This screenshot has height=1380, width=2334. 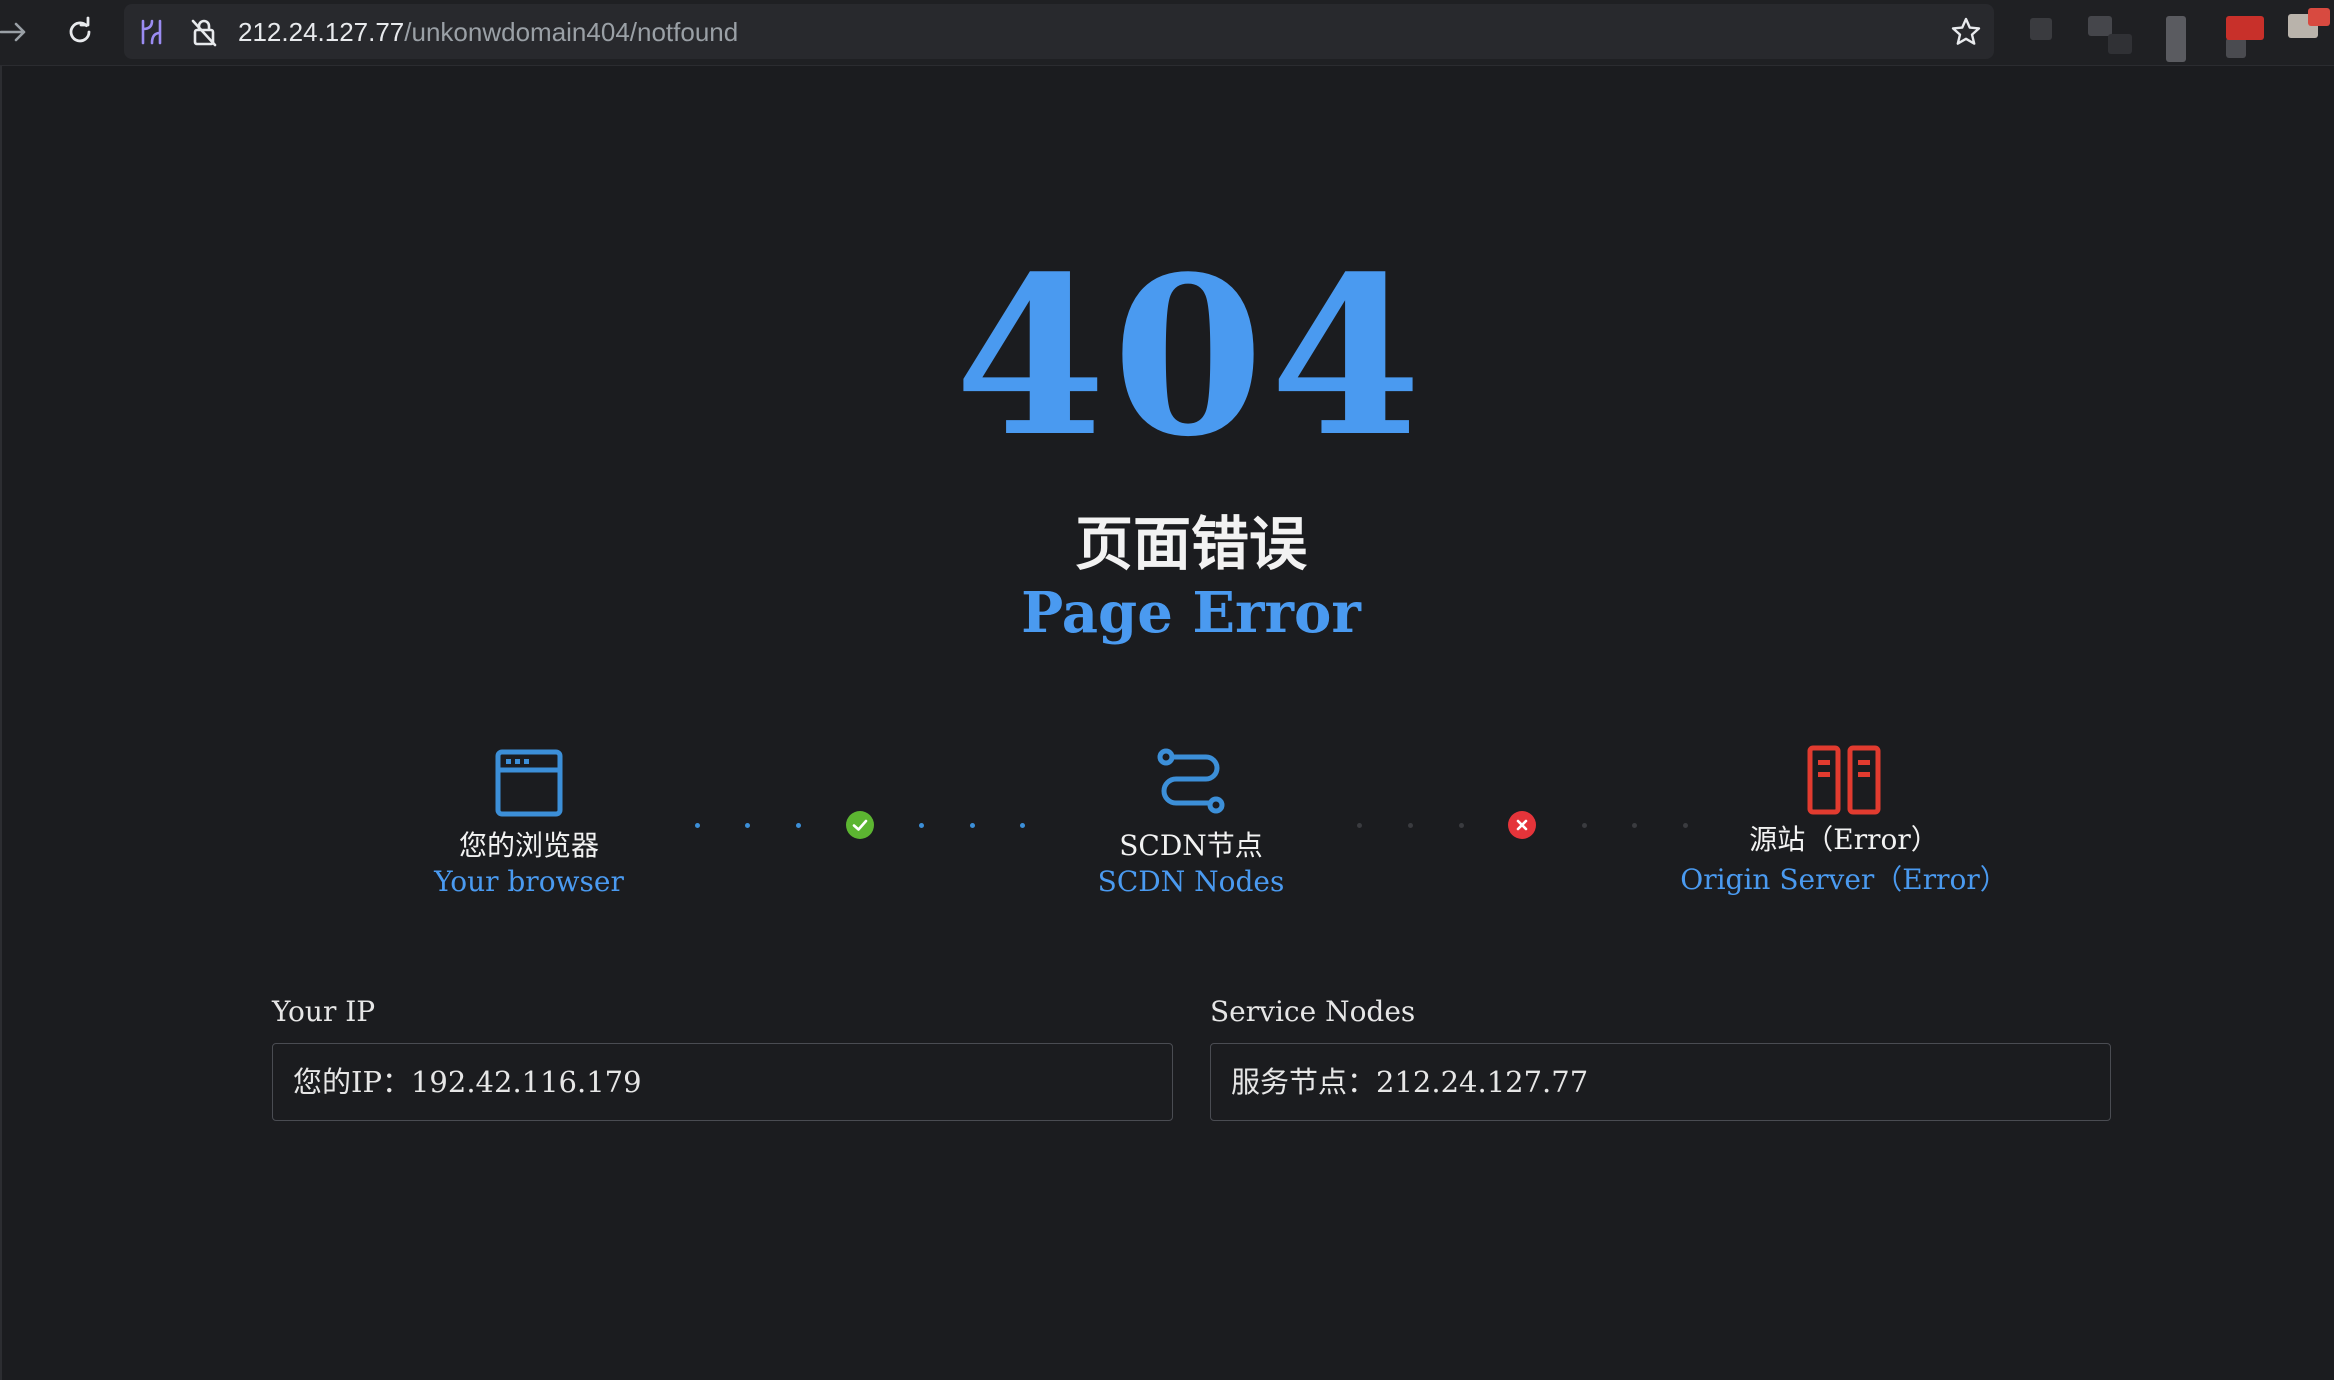 What do you see at coordinates (1167, 33) in the screenshot?
I see `browser-toolbar: 212.24.127.77/unkonwdomain404/notfound` at bounding box center [1167, 33].